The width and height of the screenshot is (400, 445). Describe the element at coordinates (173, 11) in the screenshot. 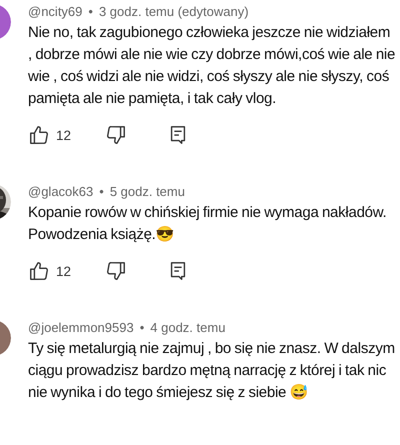

I see `comment-time: 3 godz. temu (edytowany)` at that location.